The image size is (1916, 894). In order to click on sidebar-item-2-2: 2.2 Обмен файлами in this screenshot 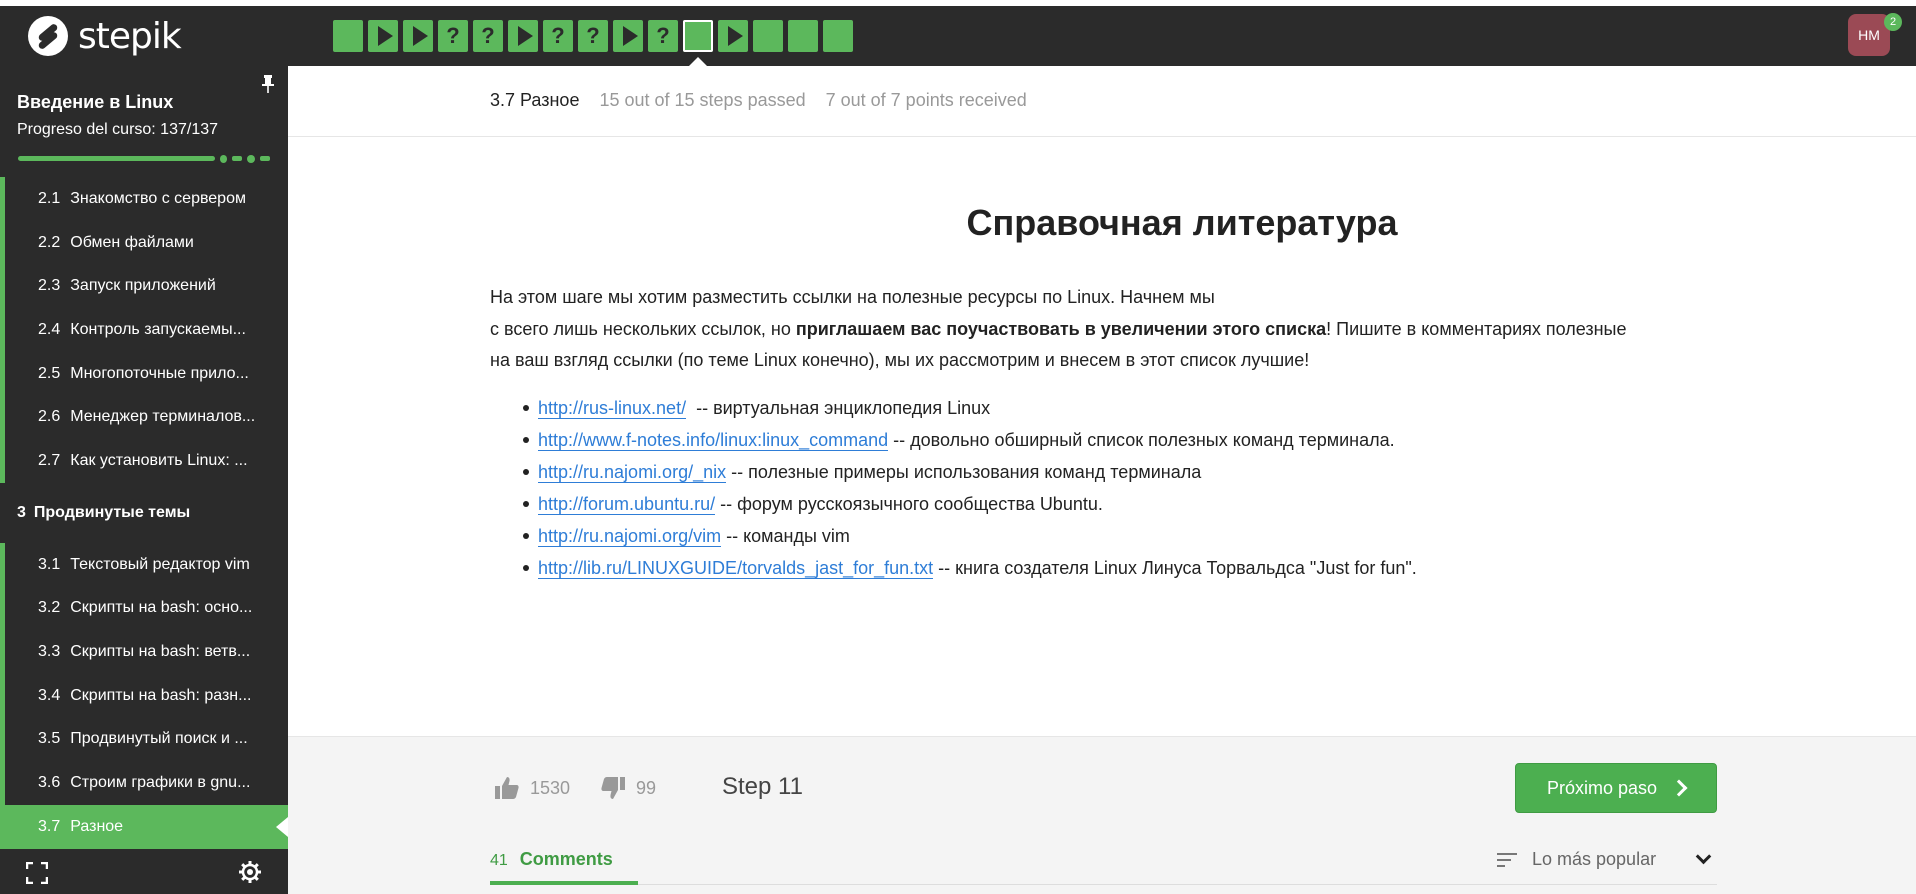, I will do `click(144, 242)`.